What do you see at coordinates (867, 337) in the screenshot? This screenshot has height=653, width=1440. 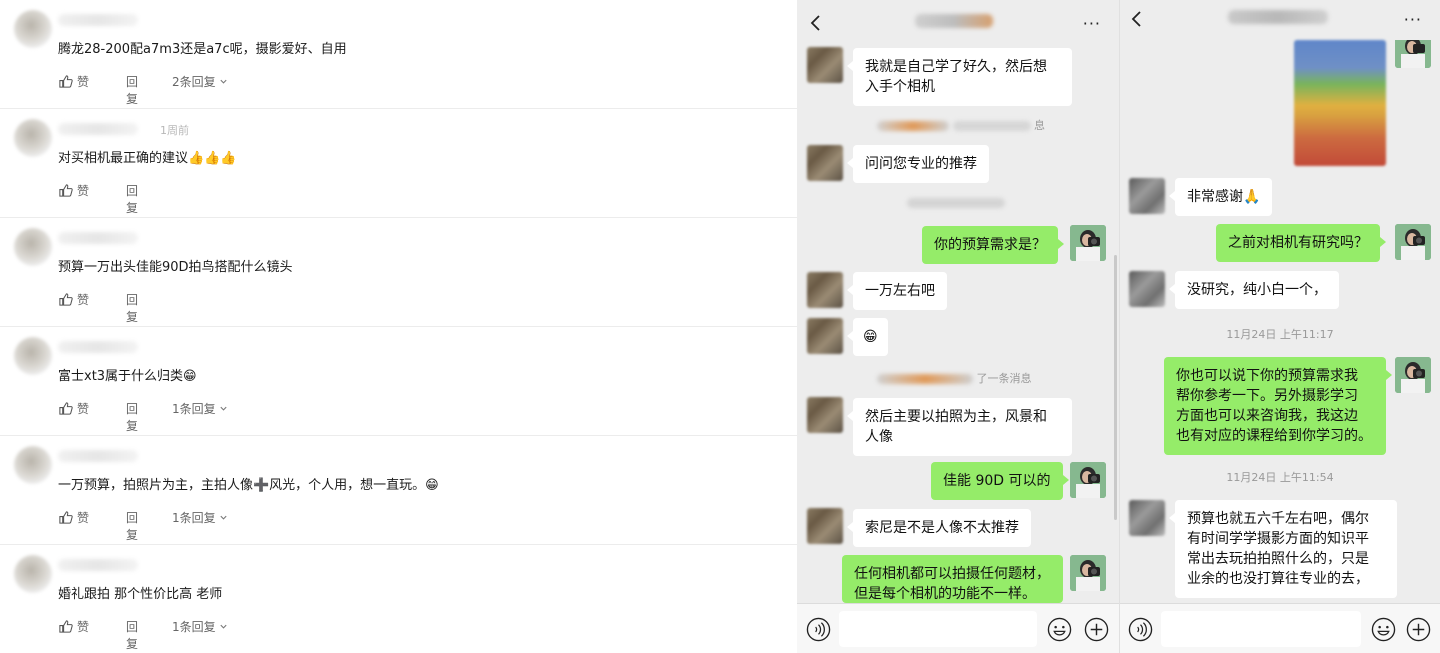 I see `message-bubble: 😁` at bounding box center [867, 337].